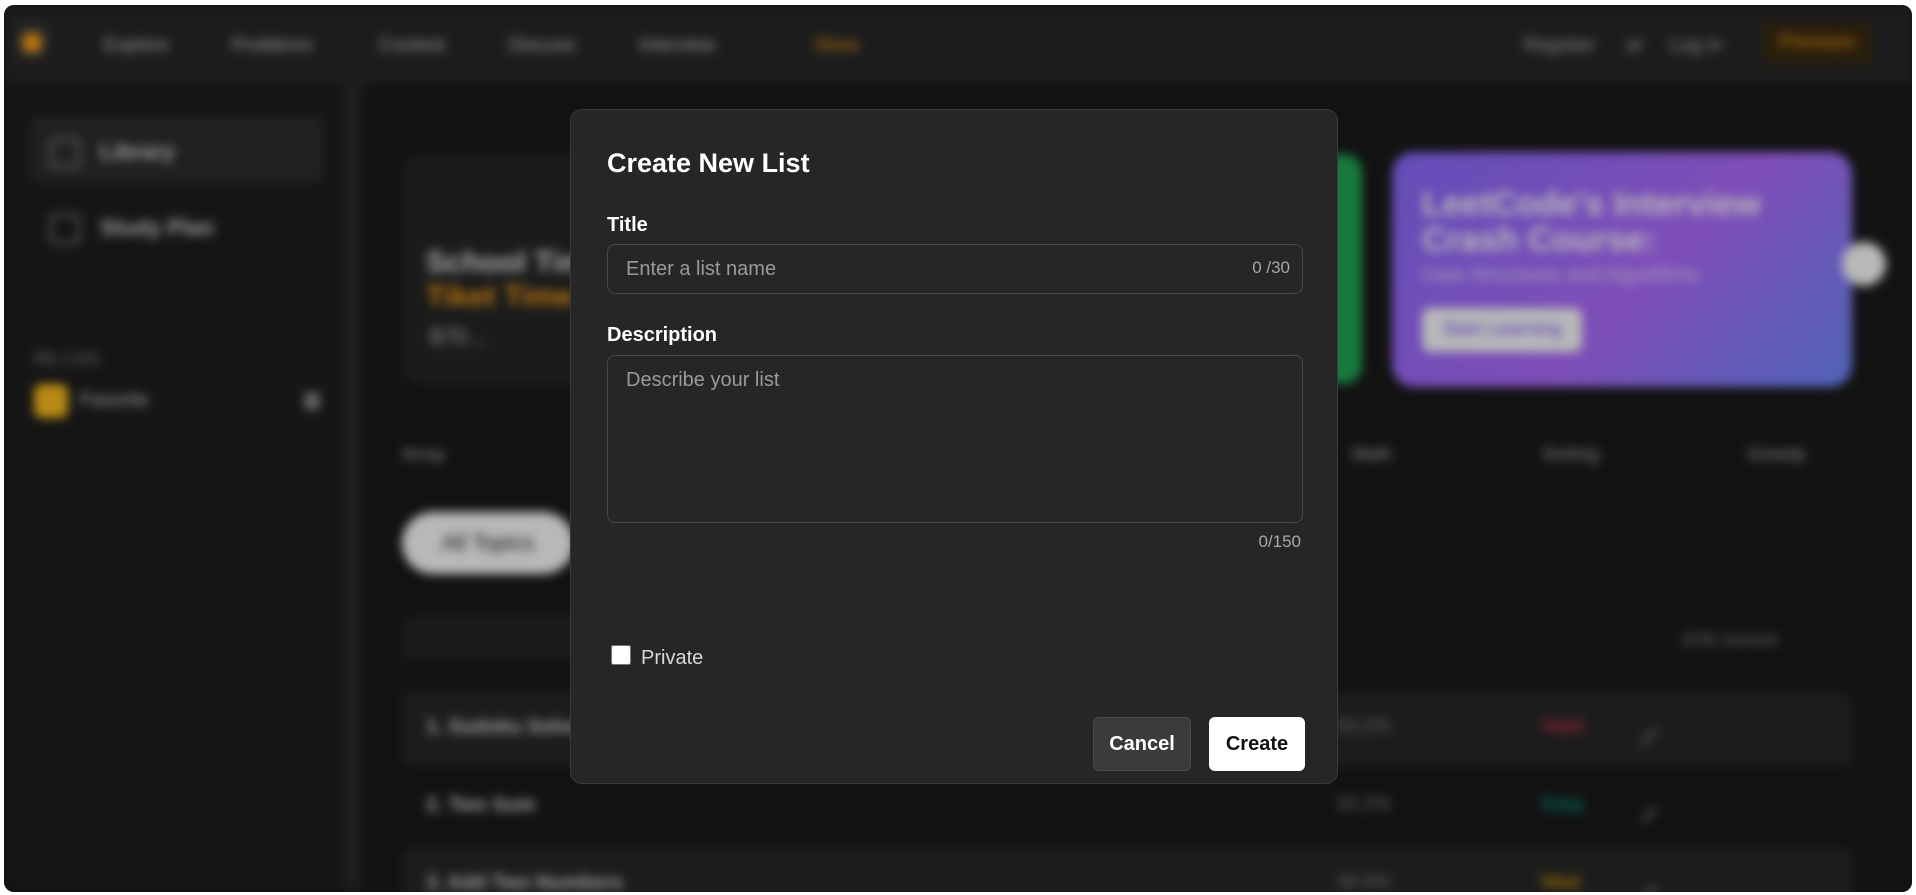  I want to click on description-textarea, so click(955, 439).